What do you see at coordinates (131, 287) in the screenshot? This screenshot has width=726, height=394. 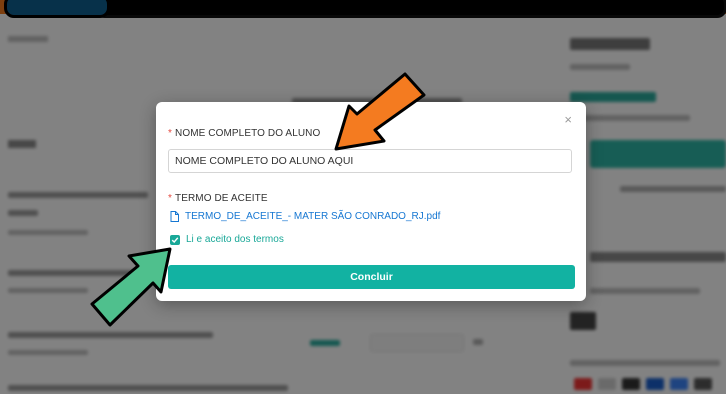 I see `green-arrow-icon` at bounding box center [131, 287].